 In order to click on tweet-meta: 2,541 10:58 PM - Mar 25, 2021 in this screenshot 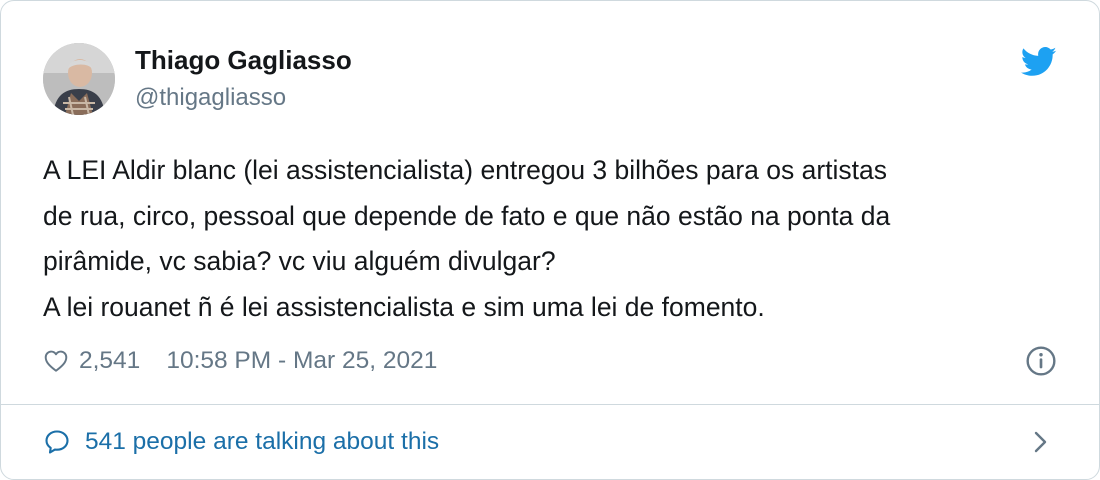, I will do `click(240, 361)`.